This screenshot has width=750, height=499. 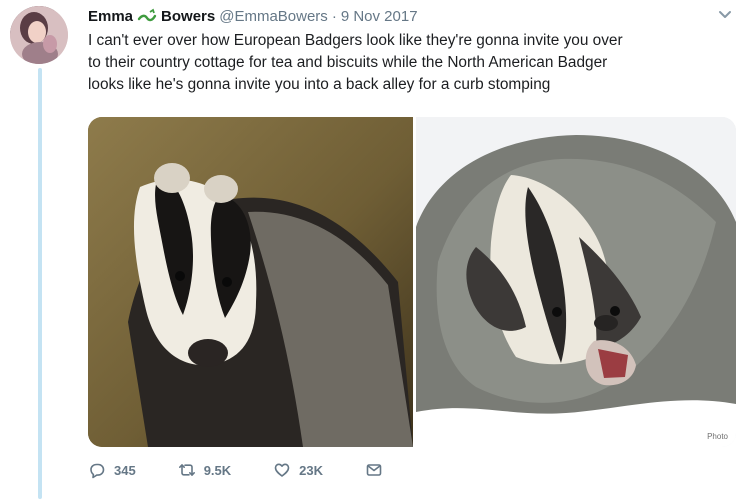 I want to click on avatar, so click(x=39, y=35).